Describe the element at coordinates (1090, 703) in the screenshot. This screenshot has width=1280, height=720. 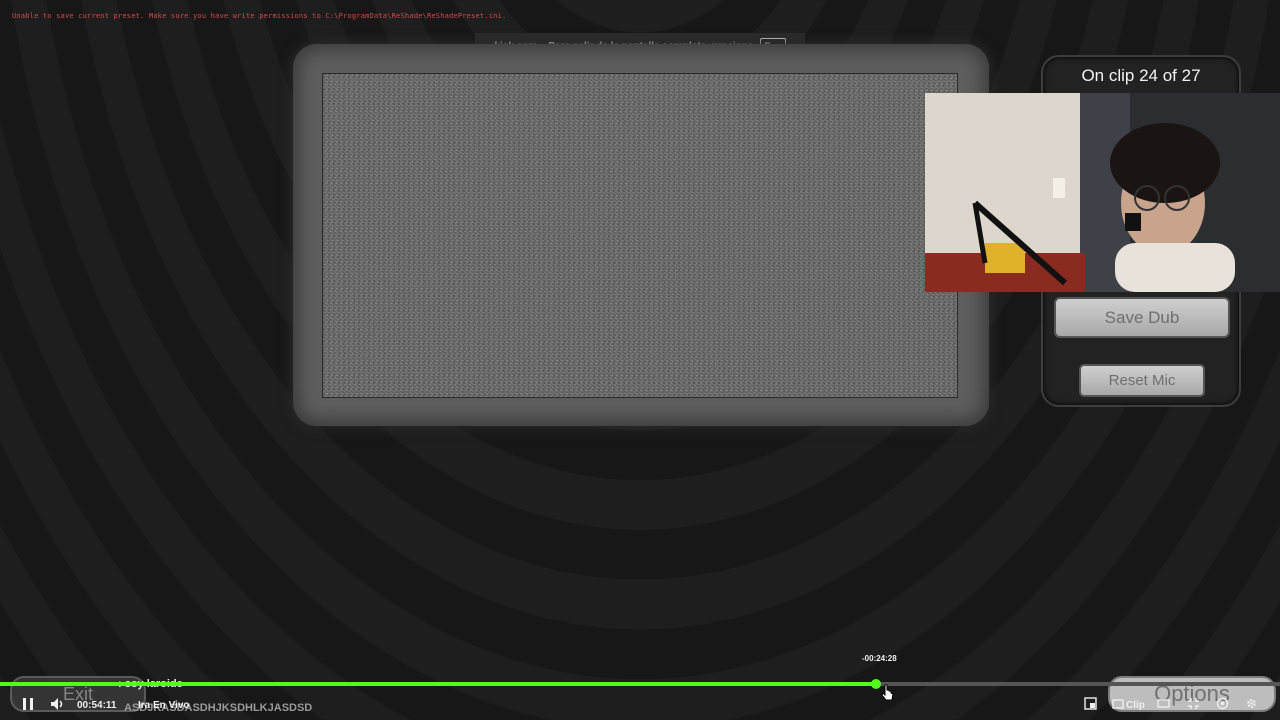
I see `miniplayer-icon` at that location.